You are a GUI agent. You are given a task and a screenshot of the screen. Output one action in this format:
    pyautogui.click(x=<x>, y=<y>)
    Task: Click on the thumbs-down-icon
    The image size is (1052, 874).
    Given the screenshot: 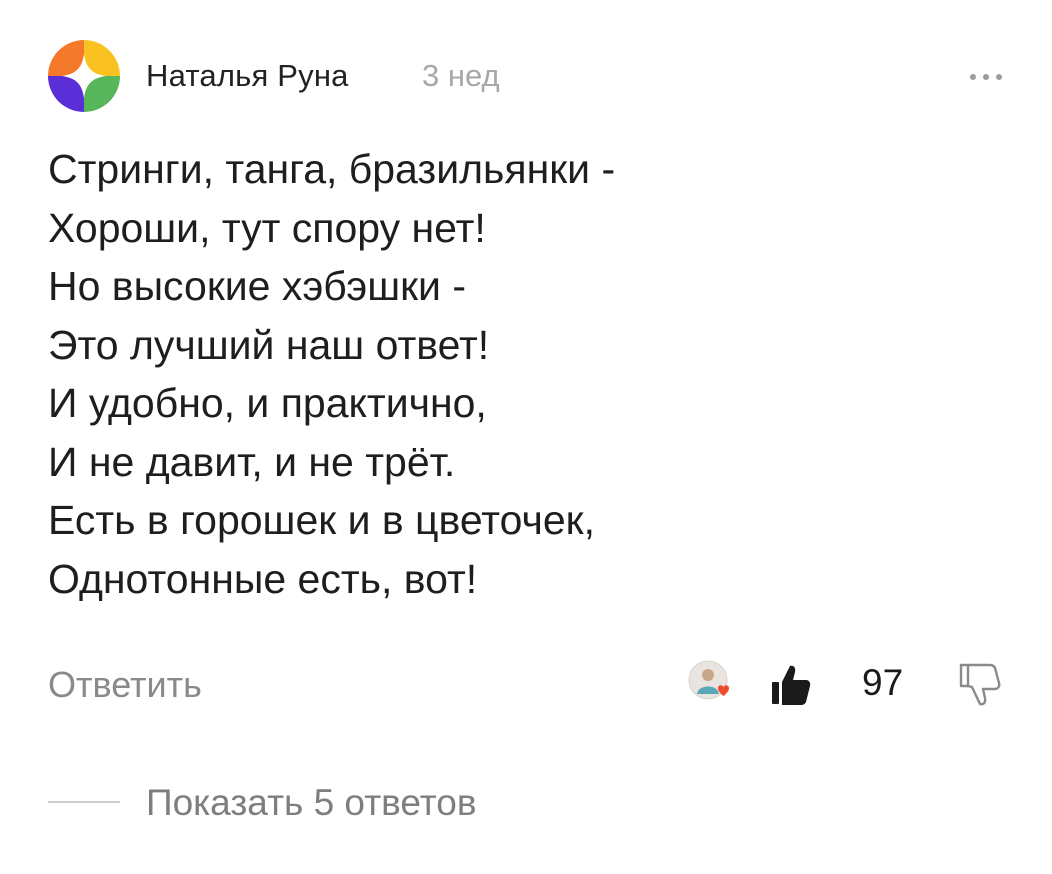 What is the action you would take?
    pyautogui.click(x=980, y=685)
    